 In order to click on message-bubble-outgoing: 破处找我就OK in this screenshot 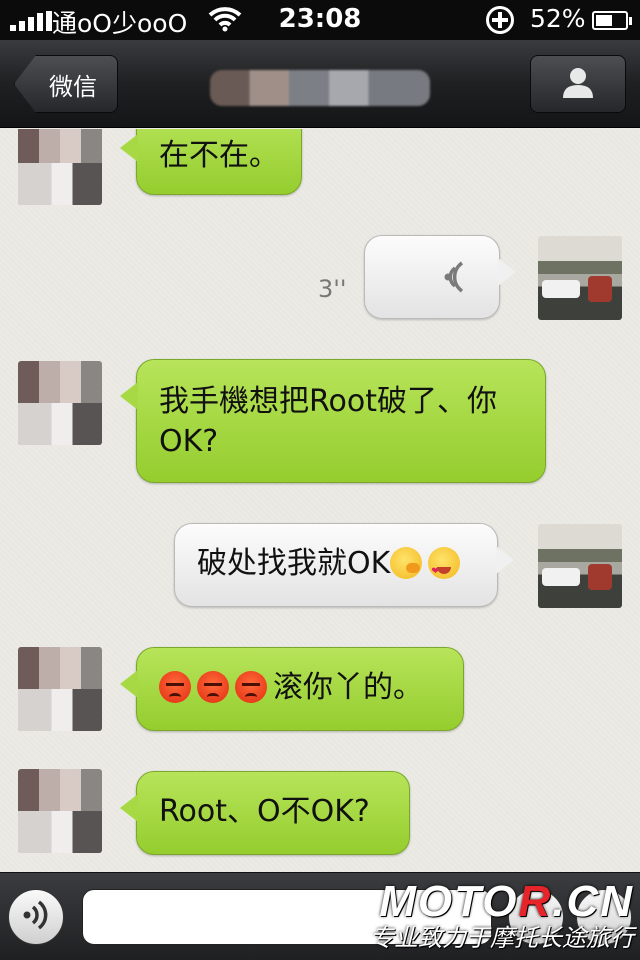, I will do `click(344, 565)`.